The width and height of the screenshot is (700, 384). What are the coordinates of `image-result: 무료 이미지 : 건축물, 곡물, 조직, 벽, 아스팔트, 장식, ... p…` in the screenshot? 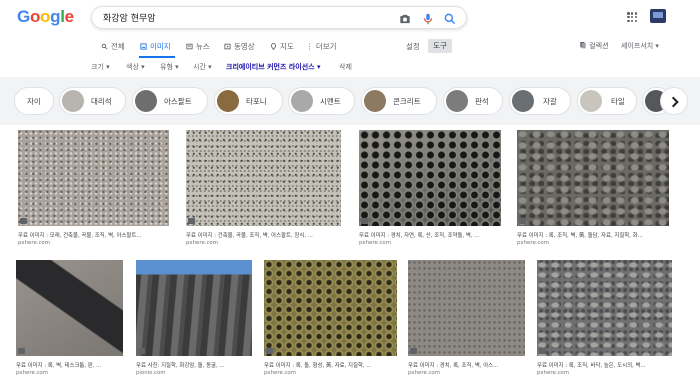 It's located at (263, 189).